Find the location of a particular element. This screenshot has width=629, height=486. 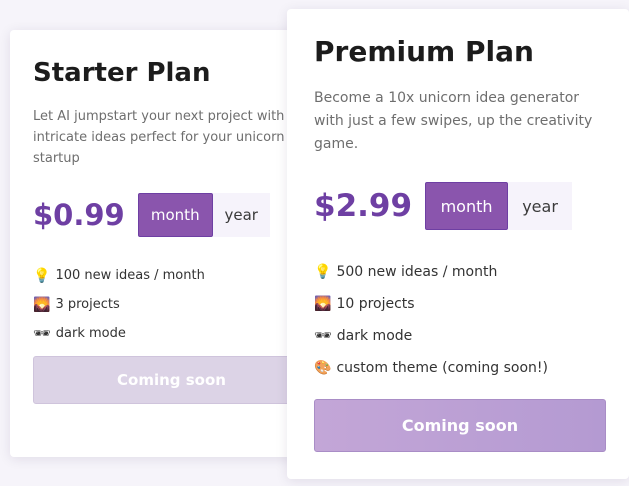

feature-item: 💡 500 new ideas / month is located at coordinates (471, 272).